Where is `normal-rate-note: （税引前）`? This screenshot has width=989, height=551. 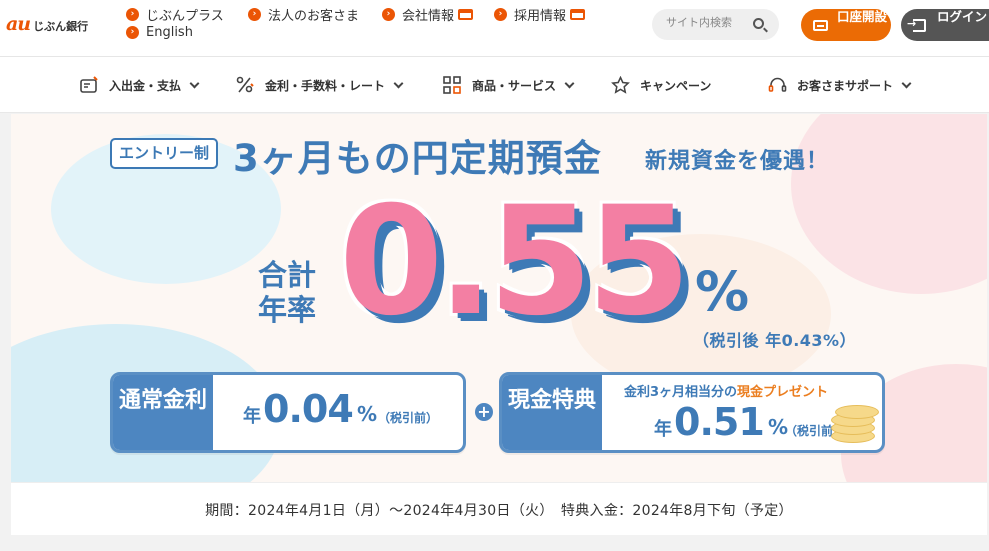 normal-rate-note: （税引前） is located at coordinates (408, 418).